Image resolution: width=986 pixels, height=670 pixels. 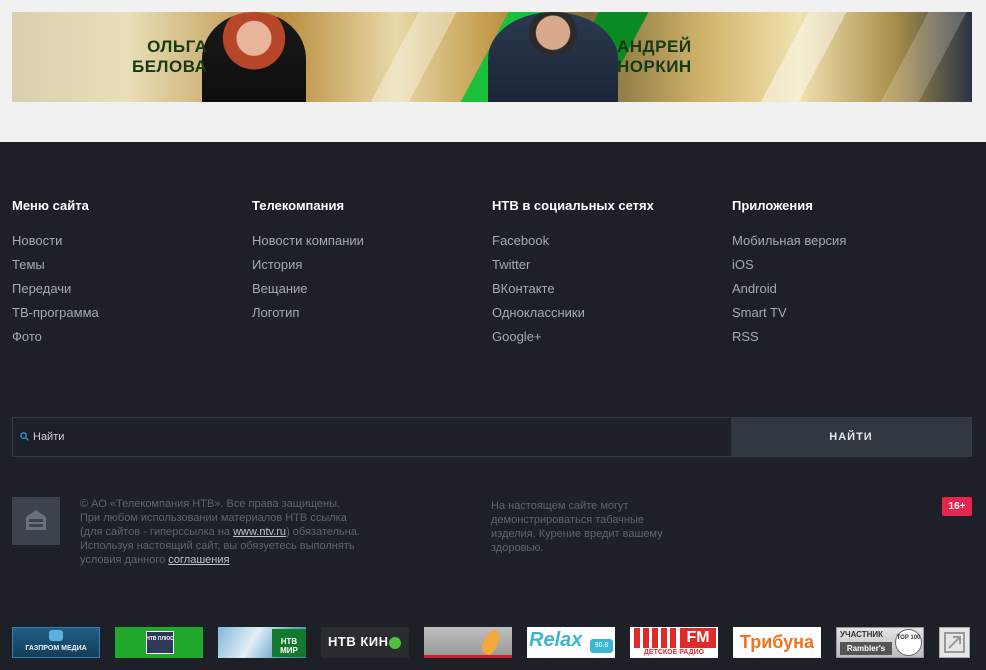 What do you see at coordinates (851, 437) in the screenshot?
I see `search-button: НАЙТИ` at bounding box center [851, 437].